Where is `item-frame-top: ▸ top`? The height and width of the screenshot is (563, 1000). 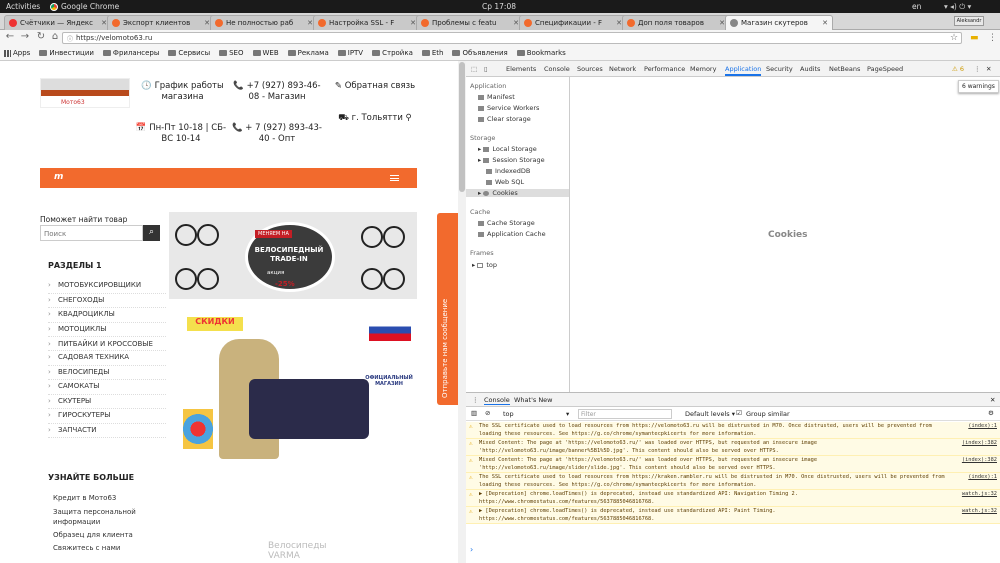 item-frame-top: ▸ top is located at coordinates (484, 265).